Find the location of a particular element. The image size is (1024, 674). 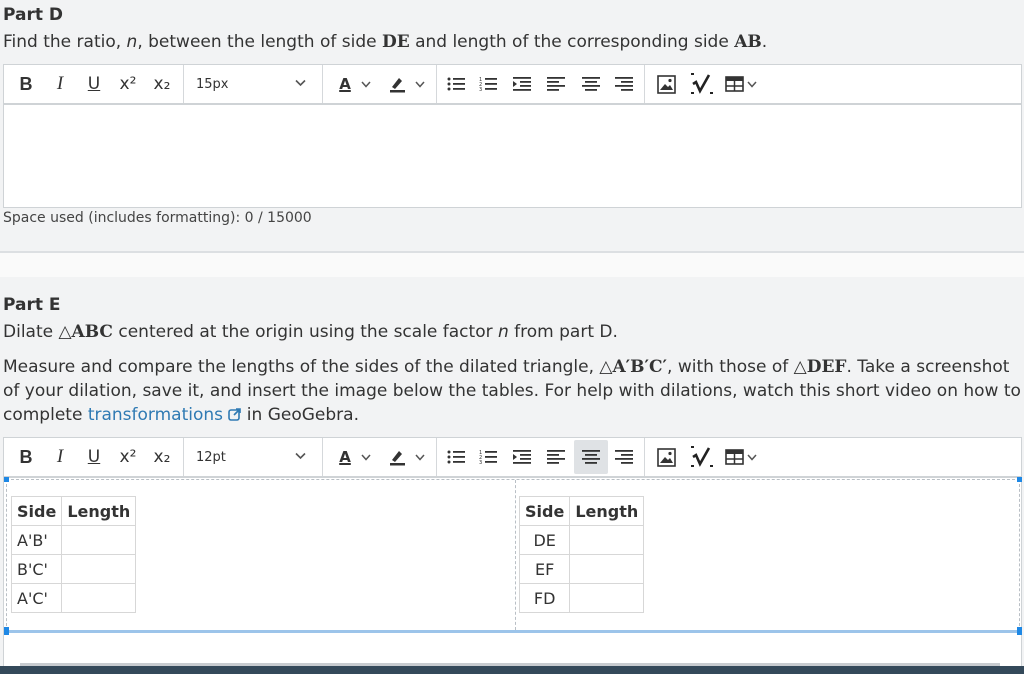

external-link-icon is located at coordinates (235, 414).